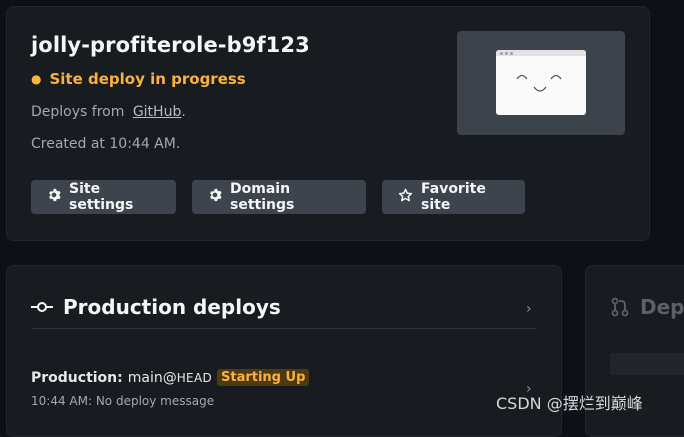  I want to click on deploys-from-prefix: Deploys from, so click(78, 112).